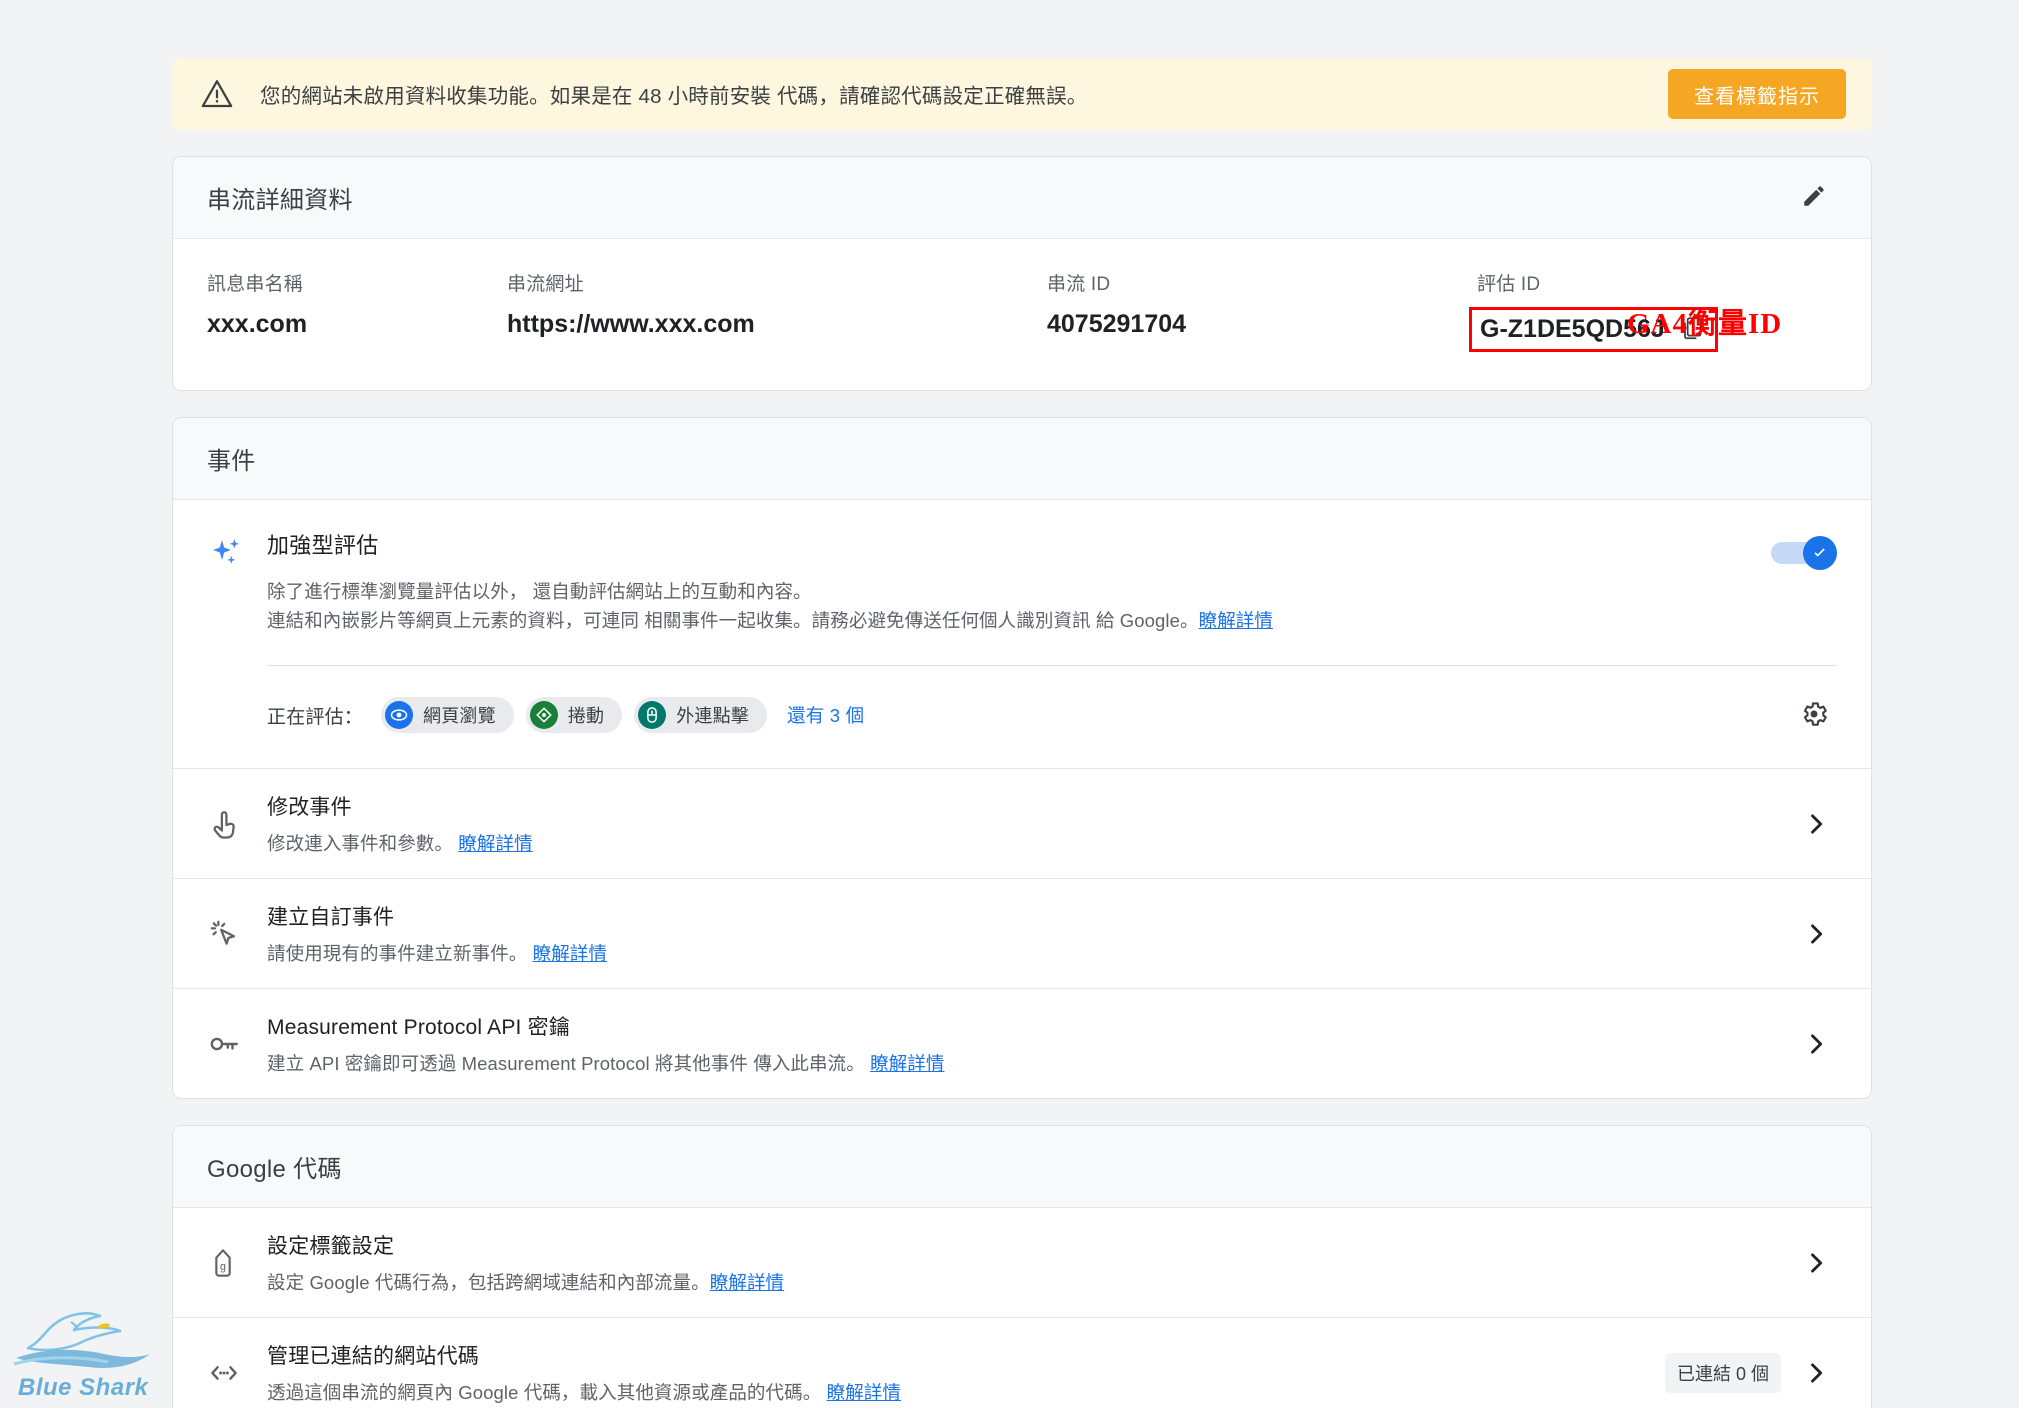 The height and width of the screenshot is (1408, 2019). Describe the element at coordinates (419, 1028) in the screenshot. I see `row-title: Measurement Protocol API 密鑰` at that location.